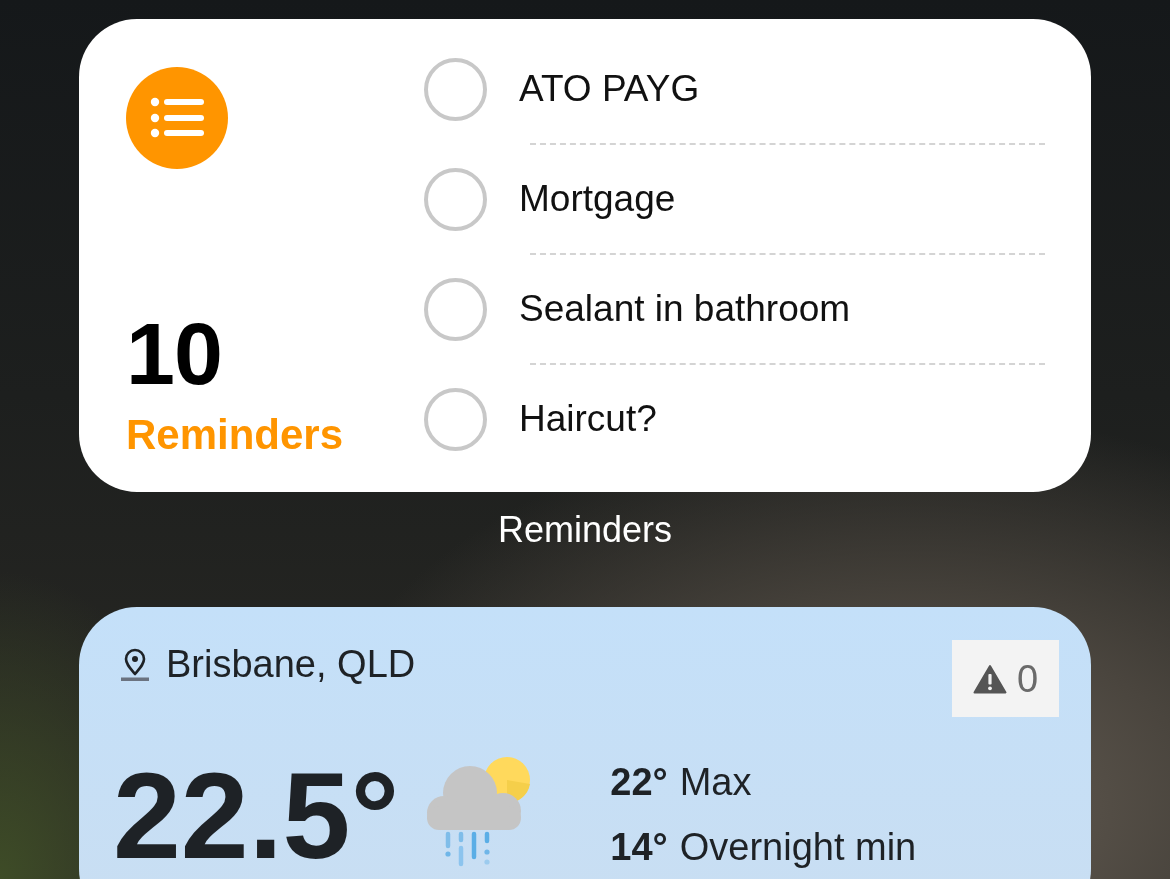  Describe the element at coordinates (798, 847) in the screenshot. I see `forecast-label: Overnight min` at that location.